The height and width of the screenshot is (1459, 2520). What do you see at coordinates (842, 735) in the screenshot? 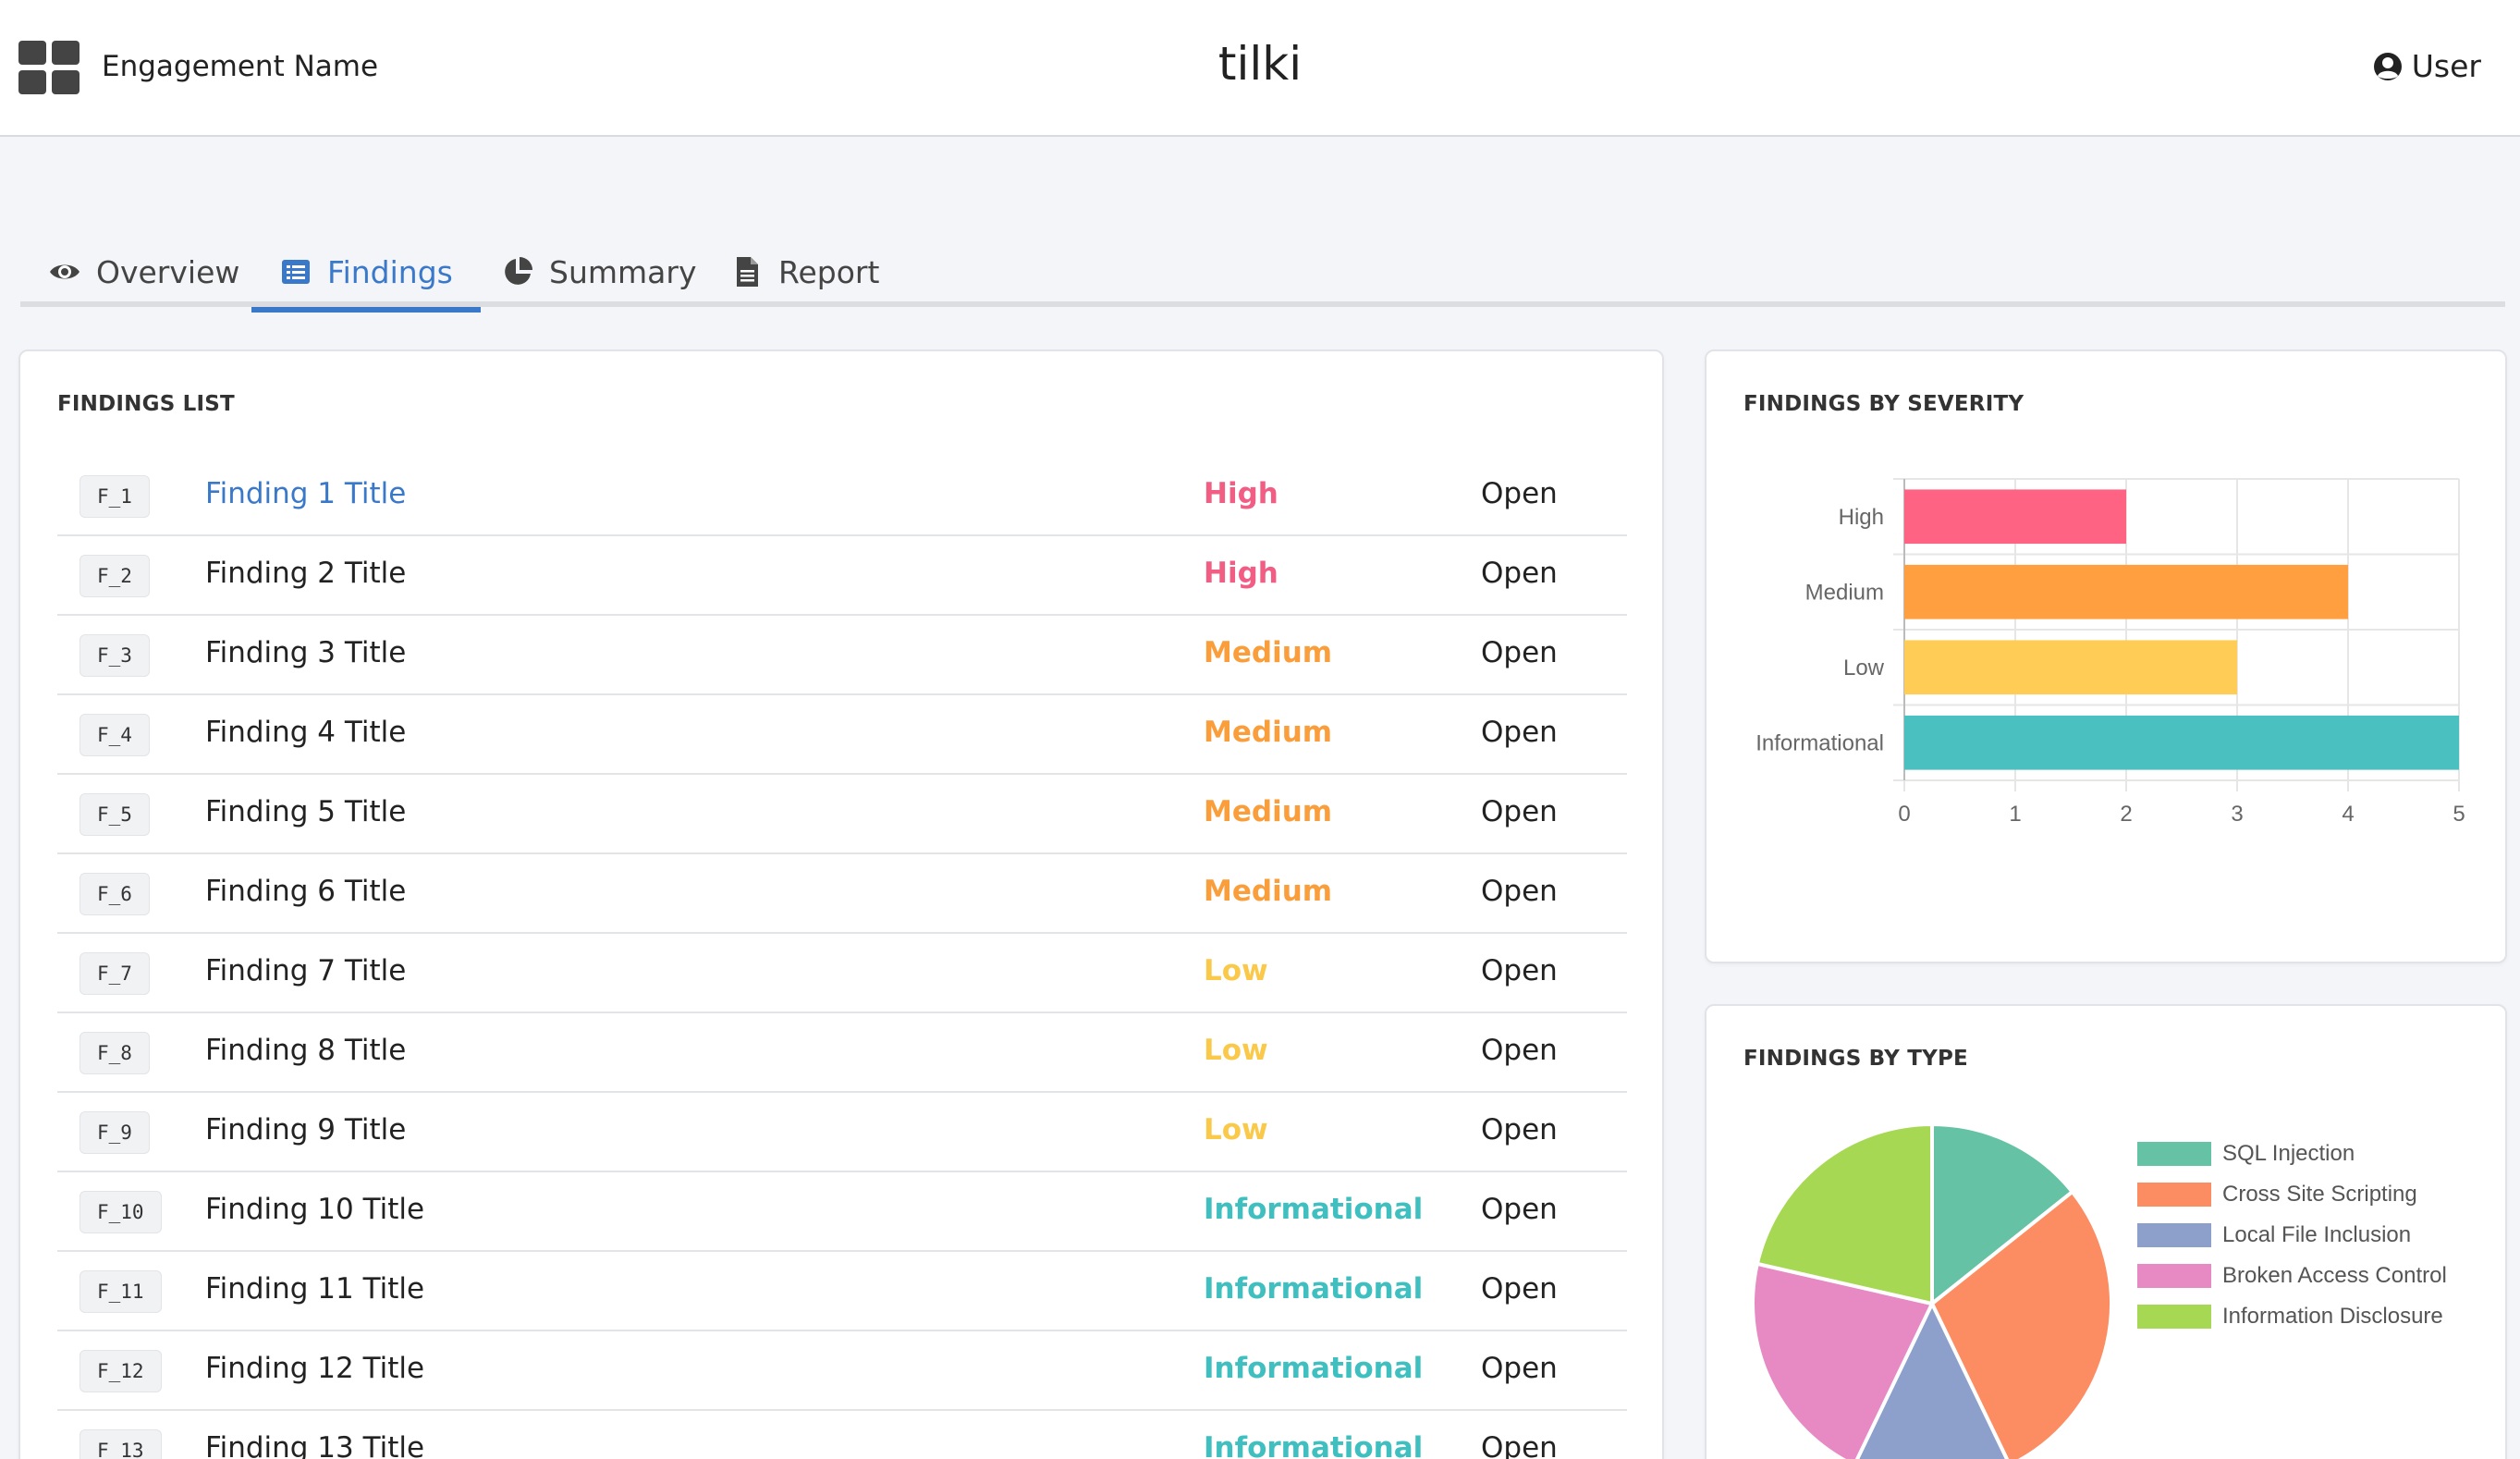
I see `table-row: F_4 Finding 4 Title Medium Open` at bounding box center [842, 735].